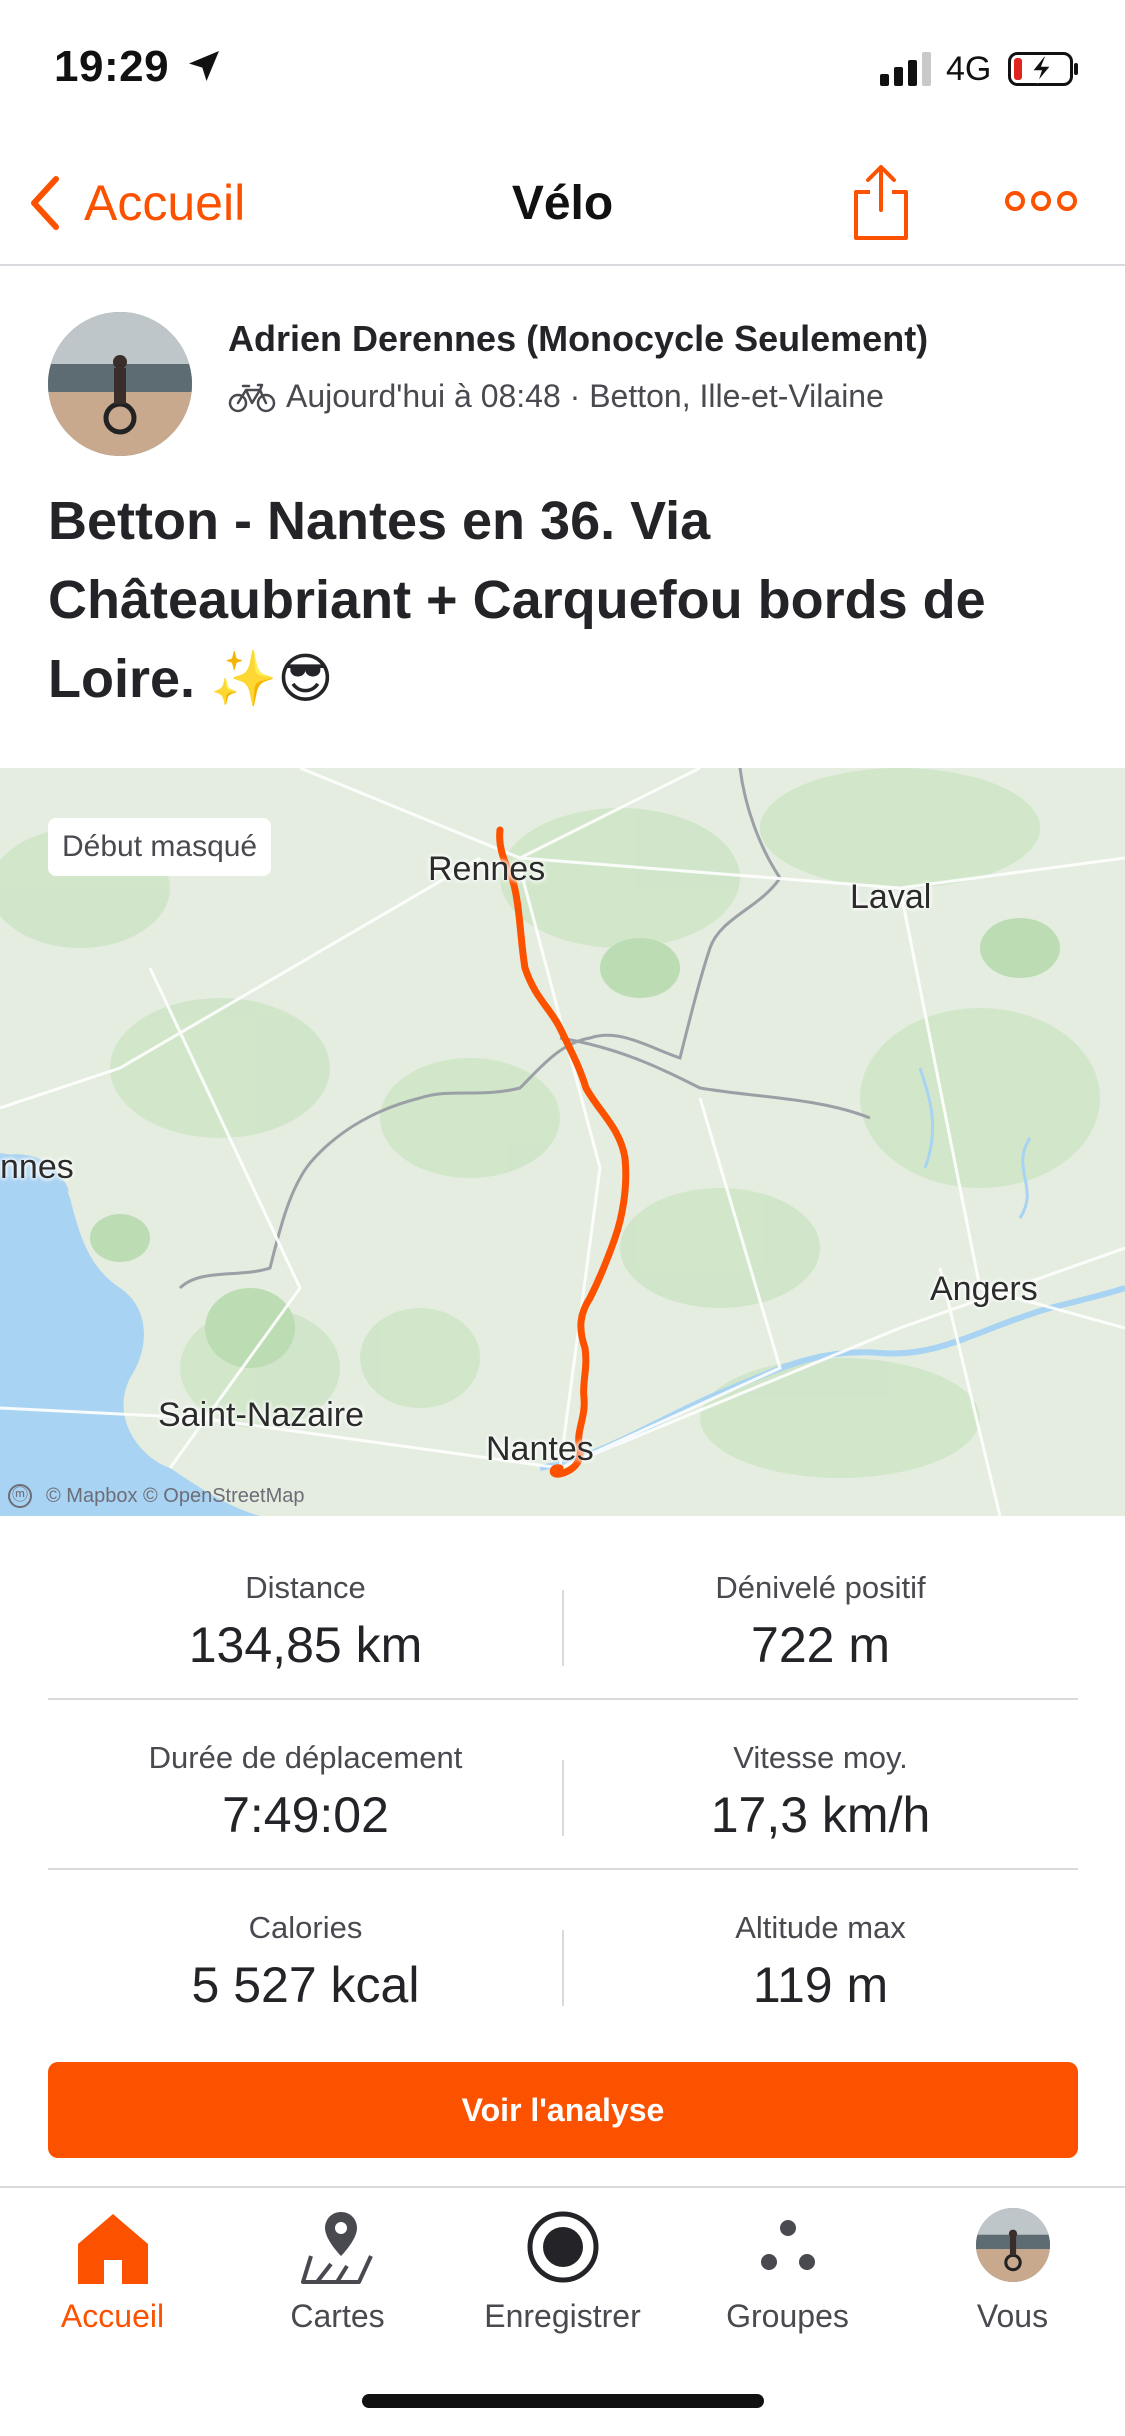  Describe the element at coordinates (820, 1785) in the screenshot. I see `stat-avg-speed: Vitesse moy. 17,3 km/h` at that location.